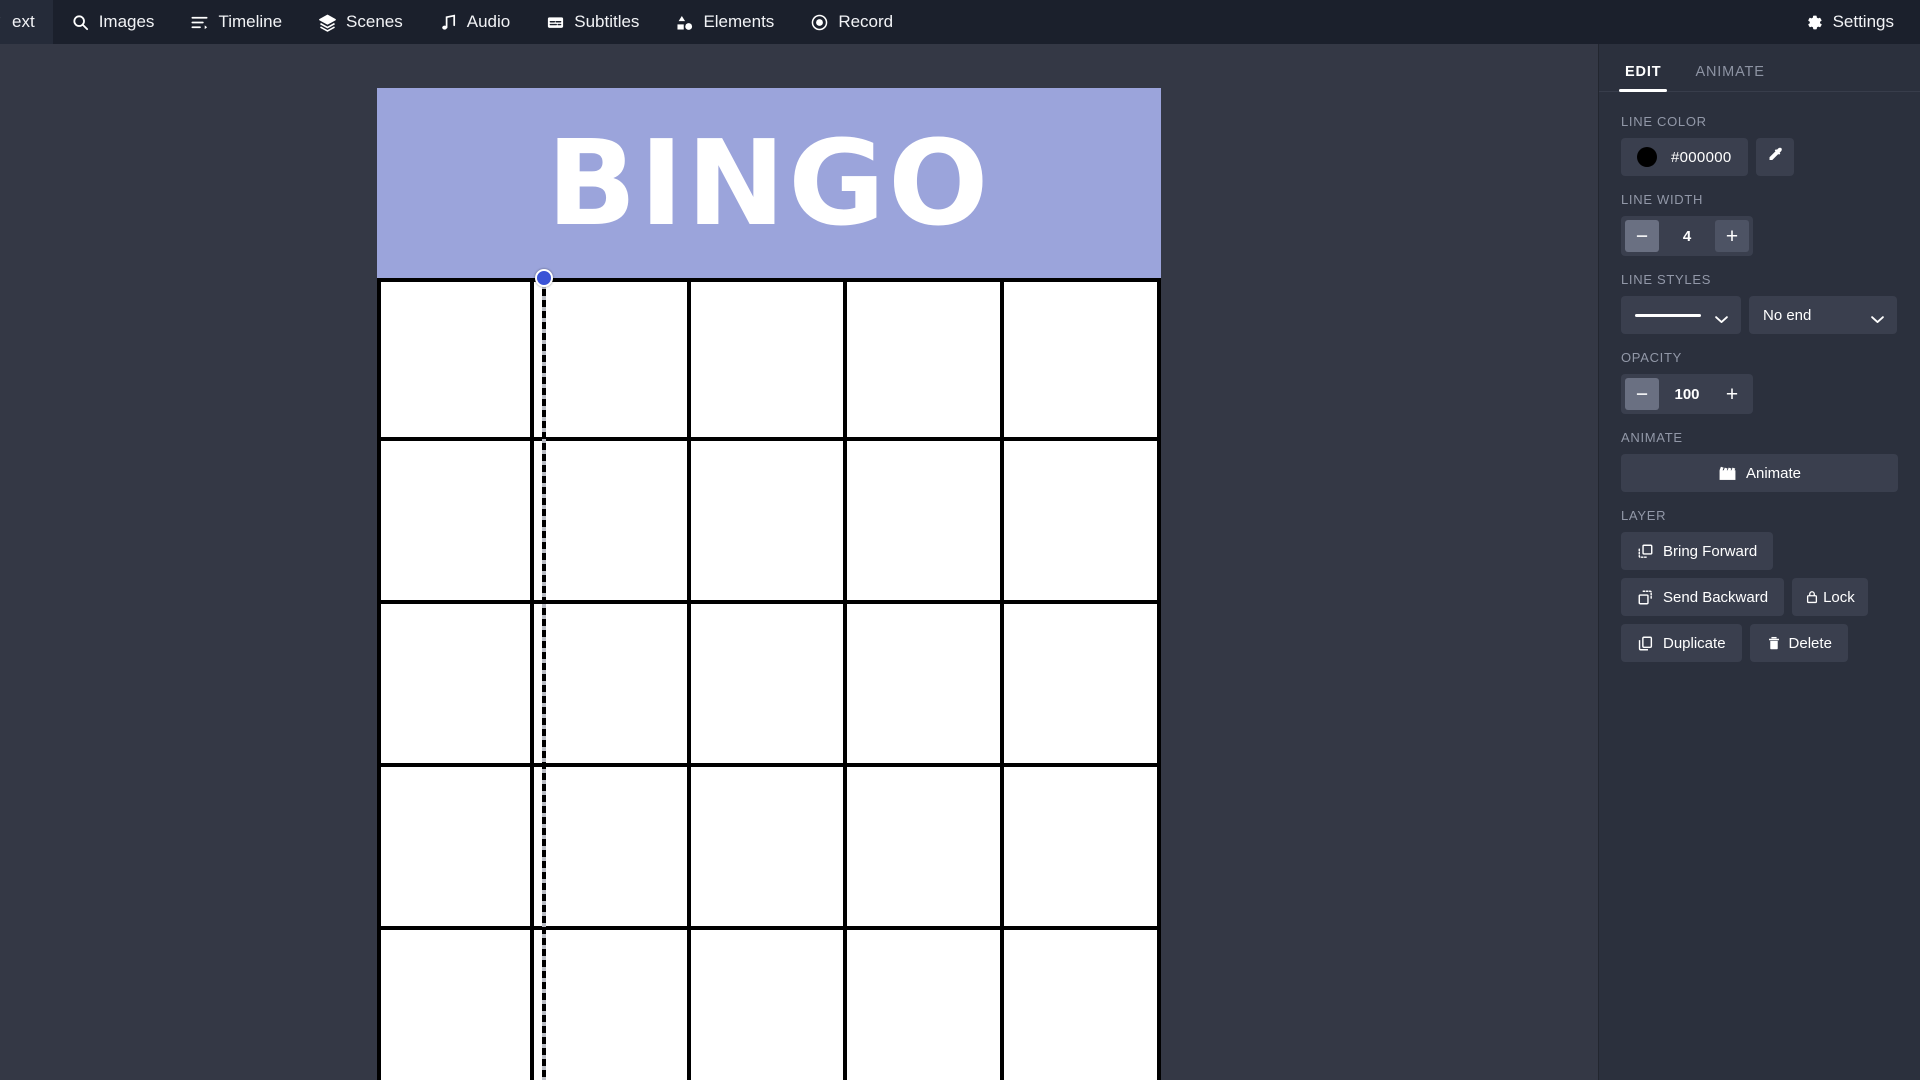  I want to click on gear-icon, so click(1814, 22).